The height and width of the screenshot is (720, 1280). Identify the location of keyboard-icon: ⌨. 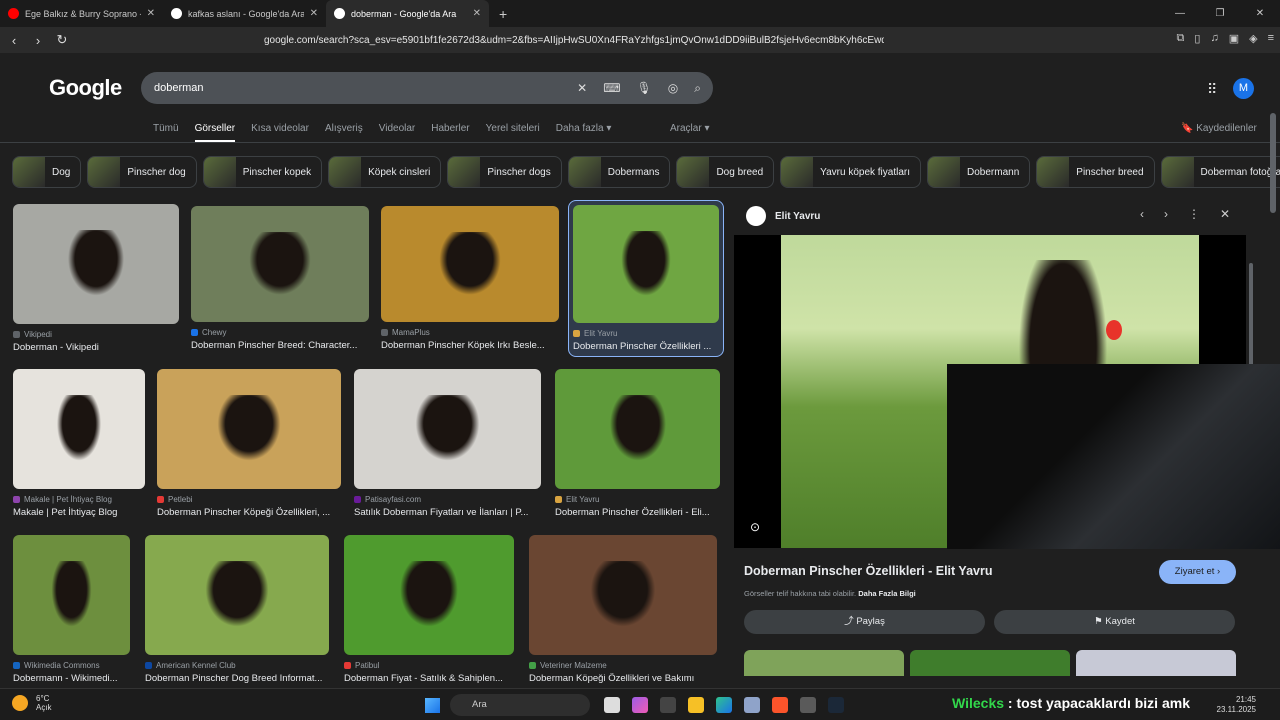
(611, 88).